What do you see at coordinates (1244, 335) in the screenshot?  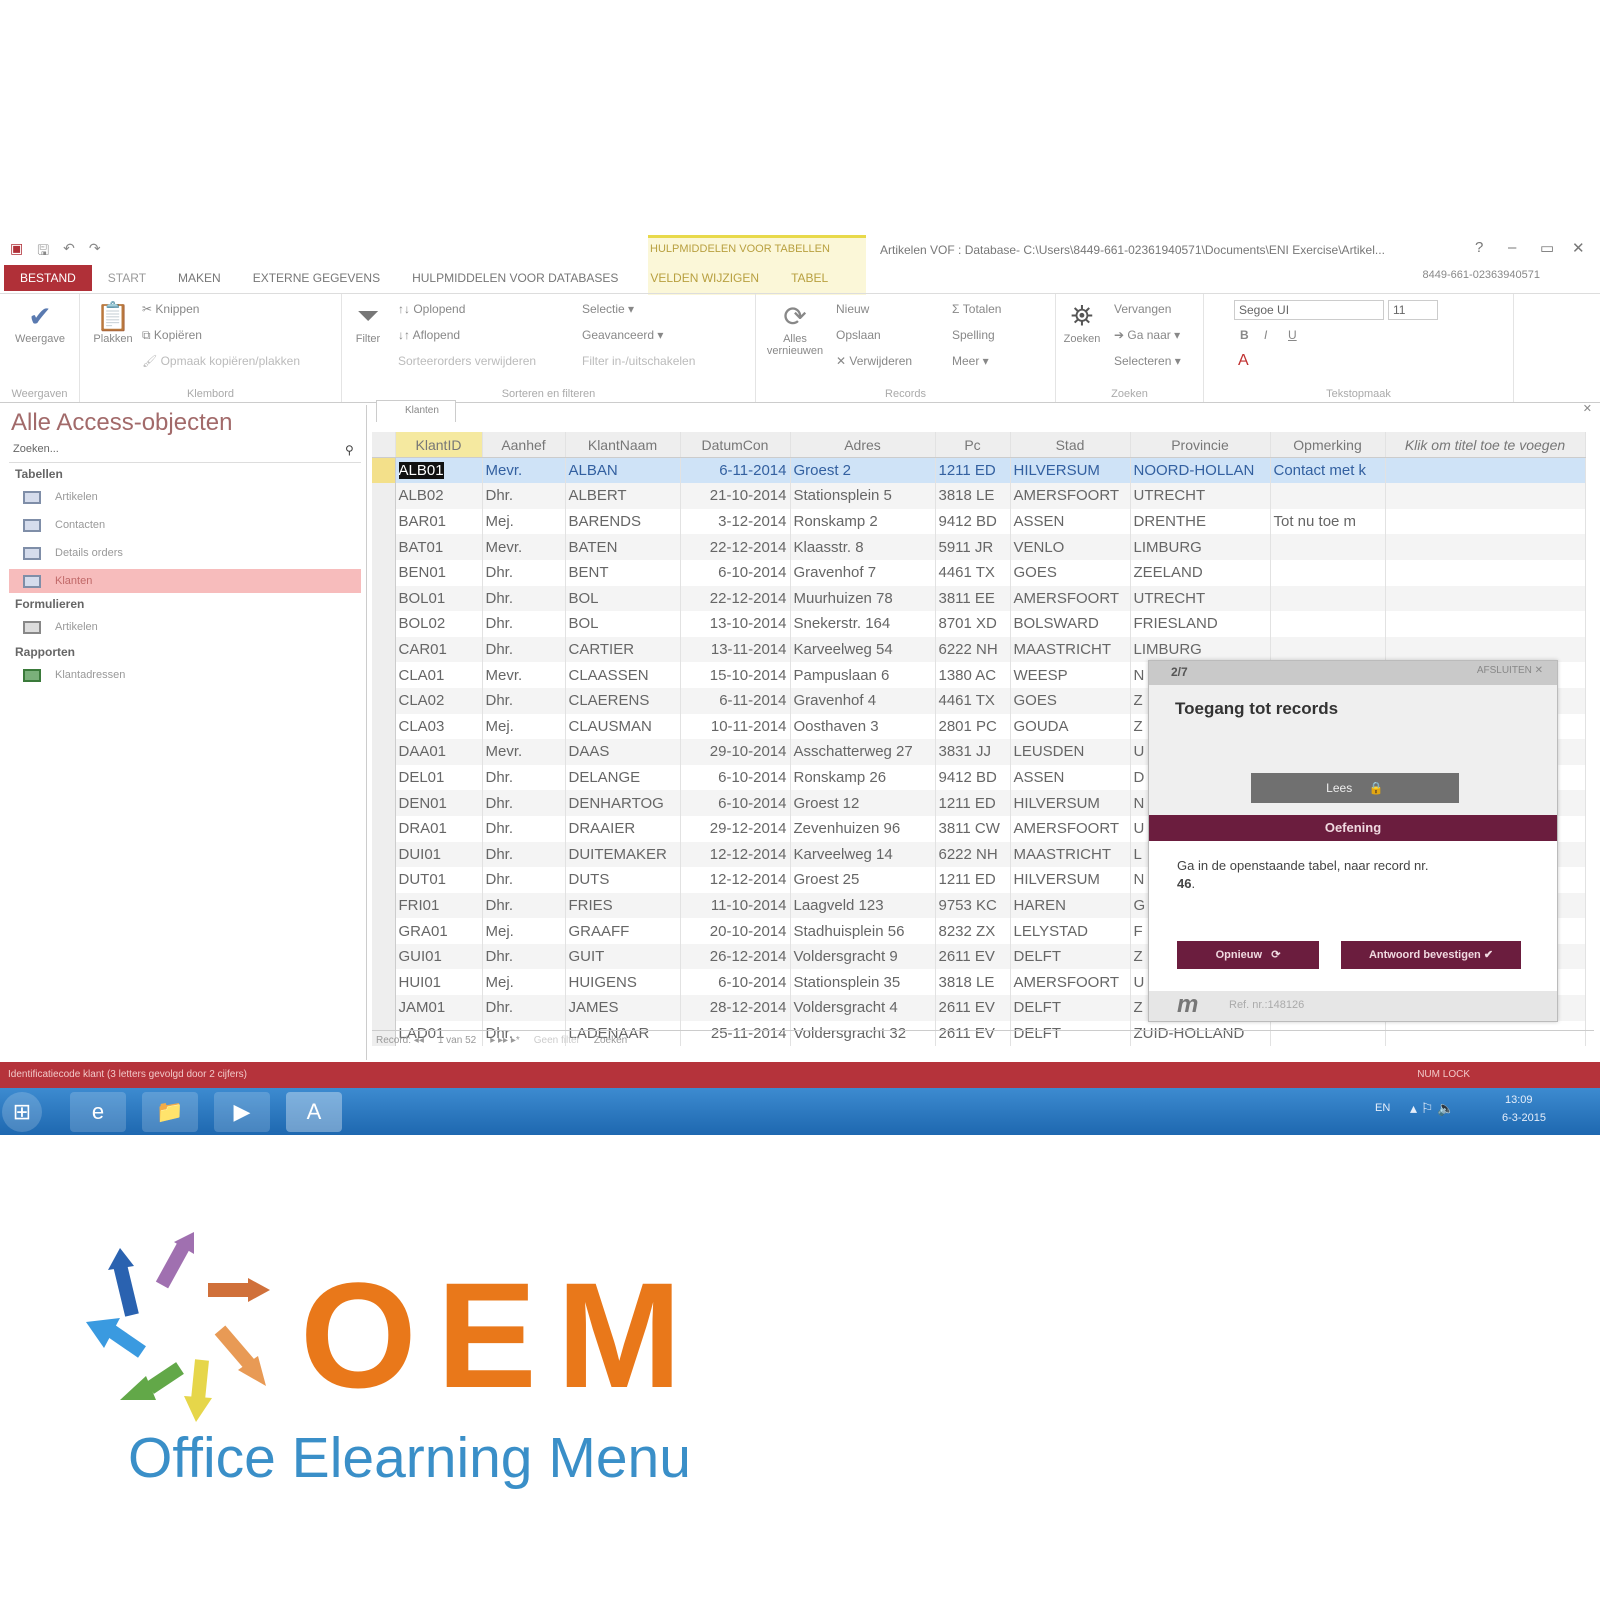 I see `bold-button: B` at bounding box center [1244, 335].